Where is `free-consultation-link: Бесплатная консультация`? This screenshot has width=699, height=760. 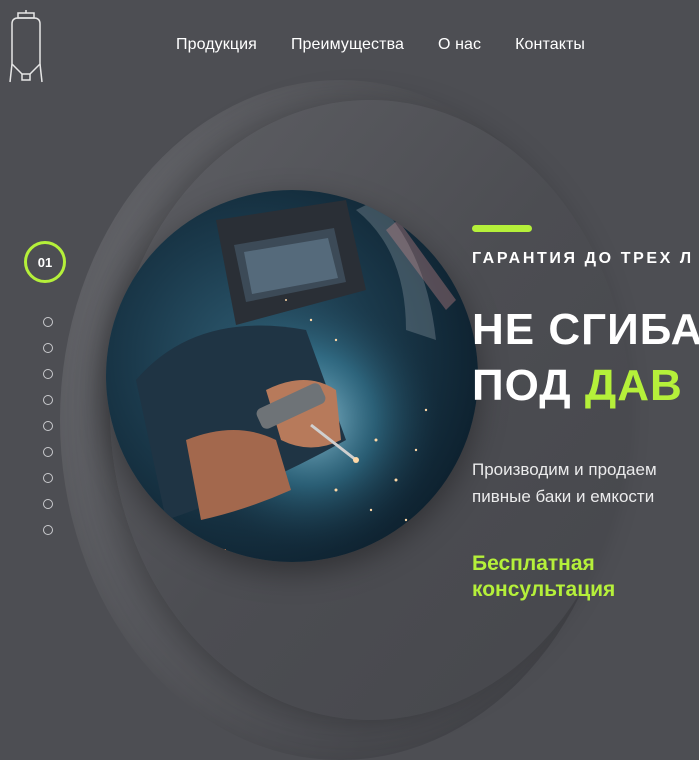
free-consultation-link: Бесплатная консультация is located at coordinates (543, 577).